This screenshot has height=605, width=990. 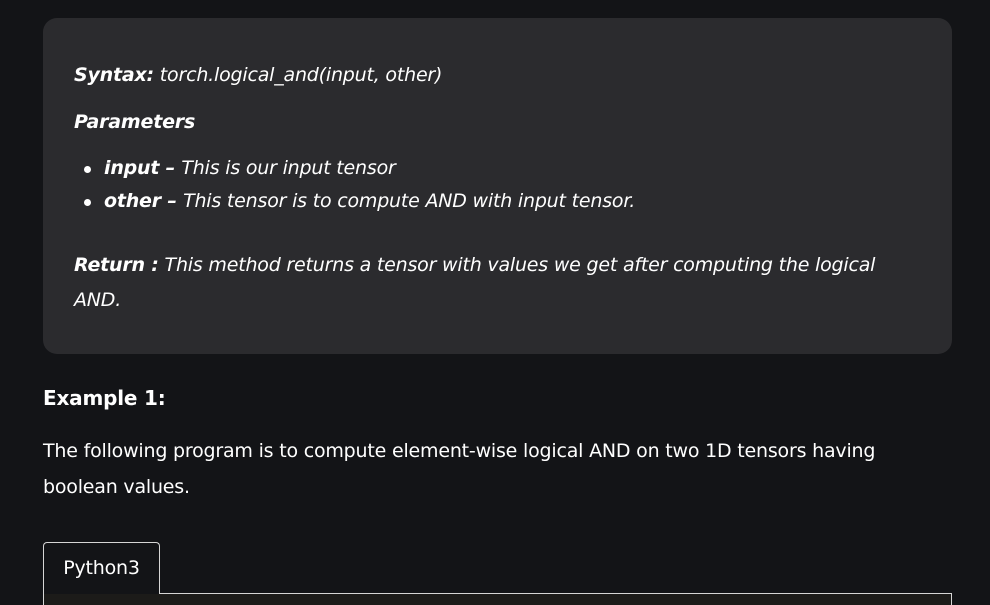 What do you see at coordinates (301, 75) in the screenshot?
I see `syntax-signature: torch.logical_and(input, other)` at bounding box center [301, 75].